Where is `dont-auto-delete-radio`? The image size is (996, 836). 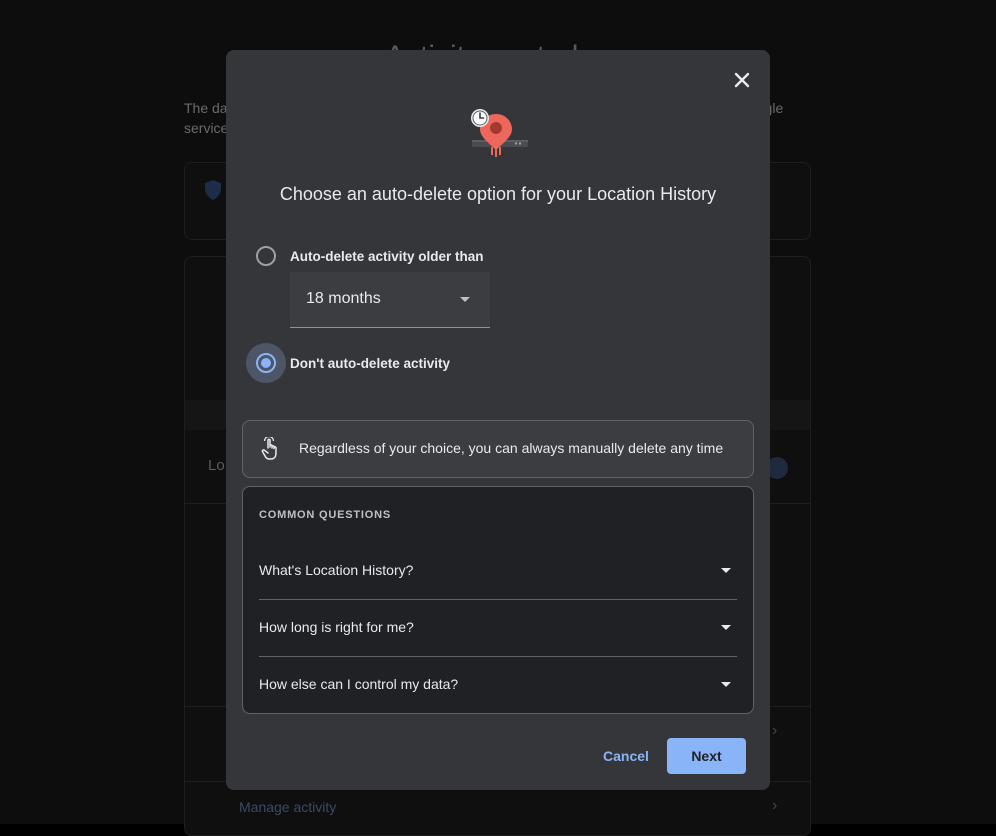
dont-auto-delete-radio is located at coordinates (266, 363).